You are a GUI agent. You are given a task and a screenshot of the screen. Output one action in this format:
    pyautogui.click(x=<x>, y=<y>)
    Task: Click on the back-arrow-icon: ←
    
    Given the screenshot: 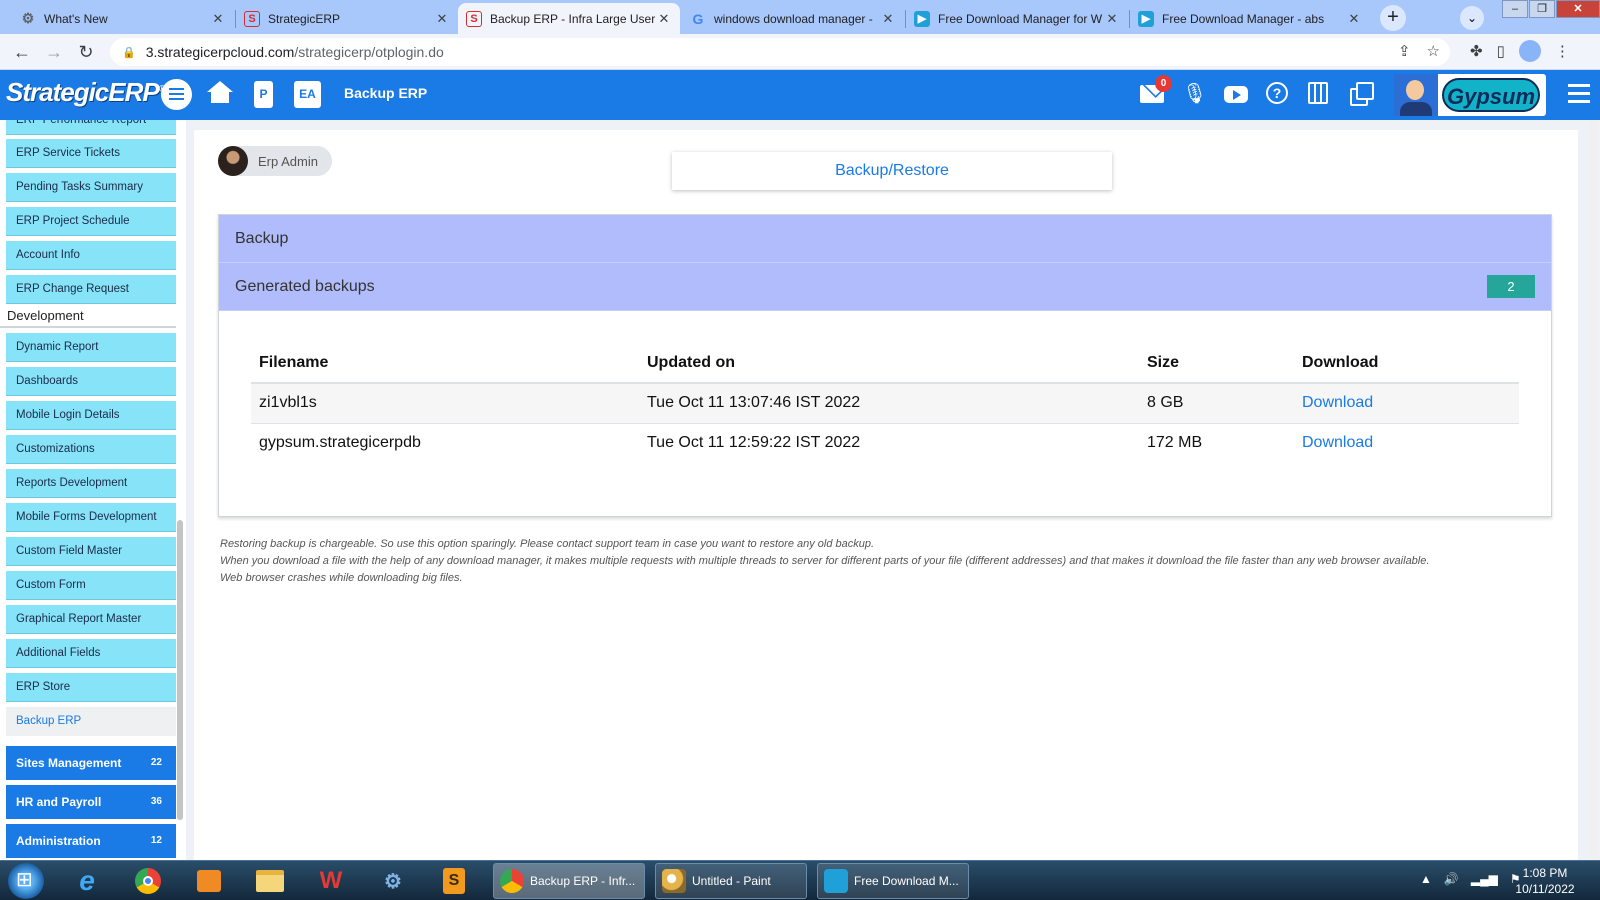 What is the action you would take?
    pyautogui.click(x=22, y=52)
    